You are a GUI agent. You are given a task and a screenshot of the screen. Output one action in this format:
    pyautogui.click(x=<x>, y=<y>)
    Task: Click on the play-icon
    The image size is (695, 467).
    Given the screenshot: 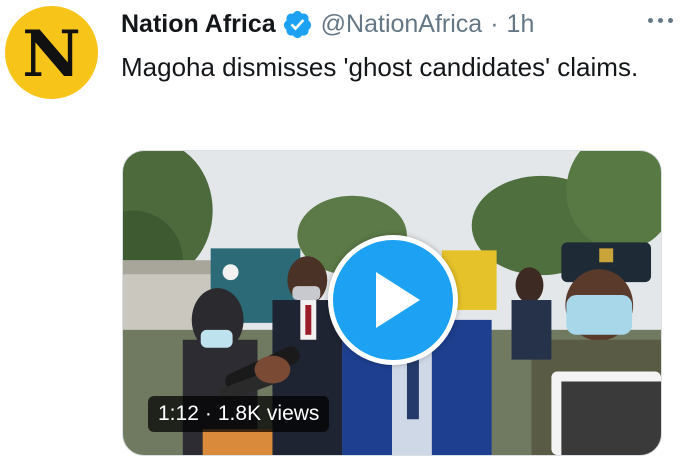 What is the action you would take?
    pyautogui.click(x=398, y=300)
    